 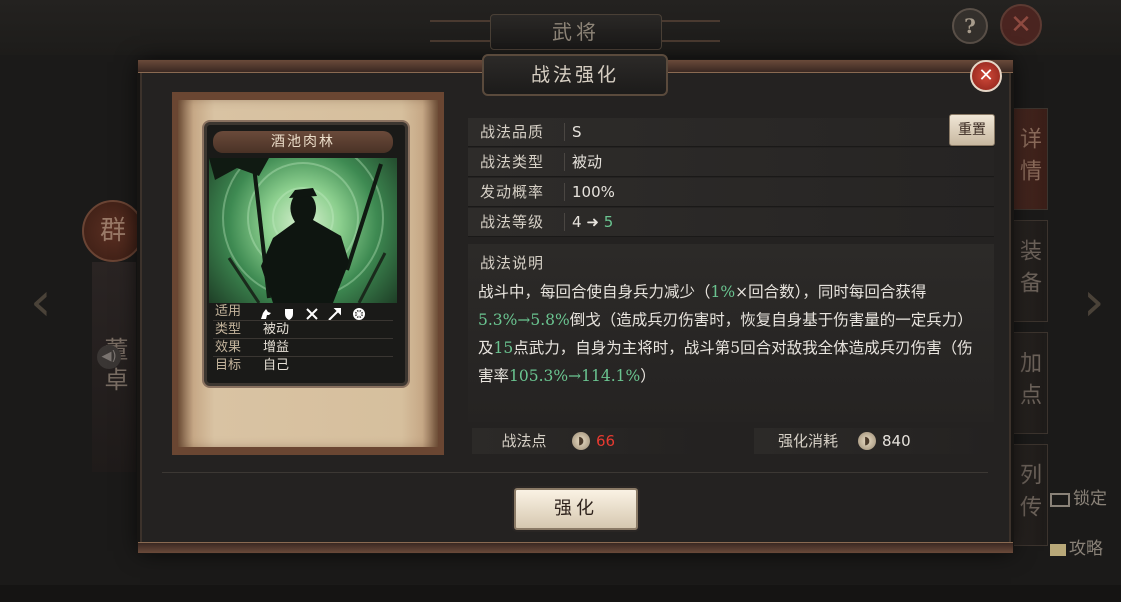 What do you see at coordinates (276, 365) in the screenshot?
I see `card-row-value: 自己` at bounding box center [276, 365].